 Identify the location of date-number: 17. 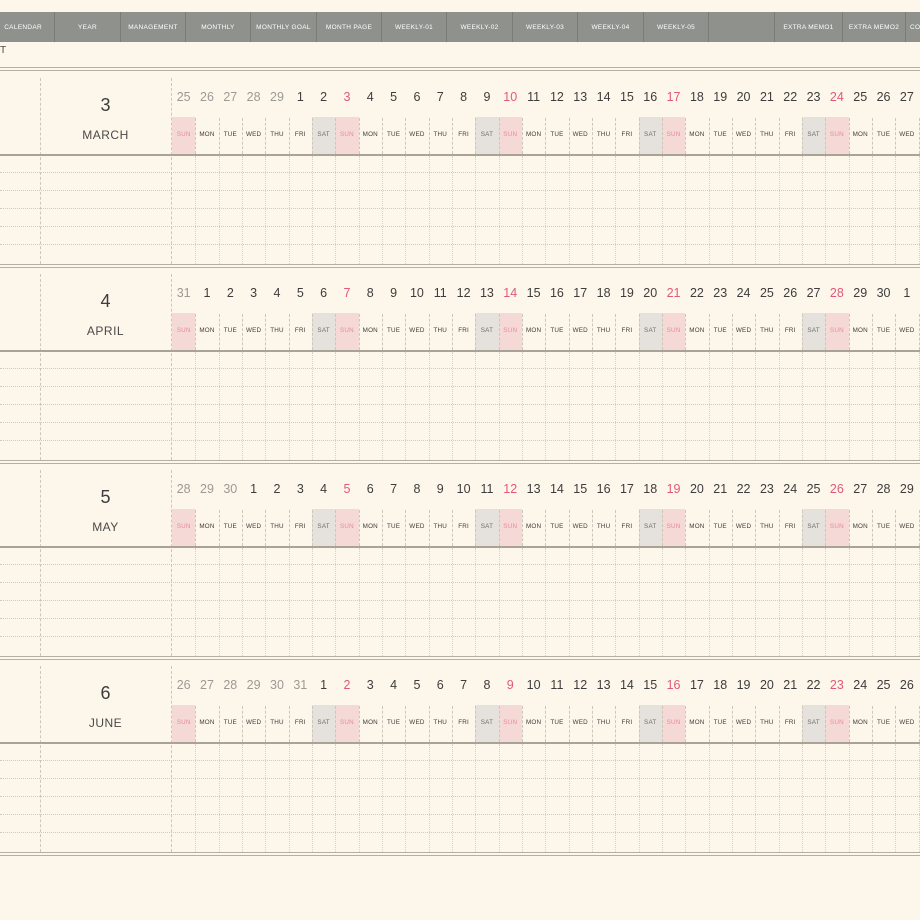
(673, 97).